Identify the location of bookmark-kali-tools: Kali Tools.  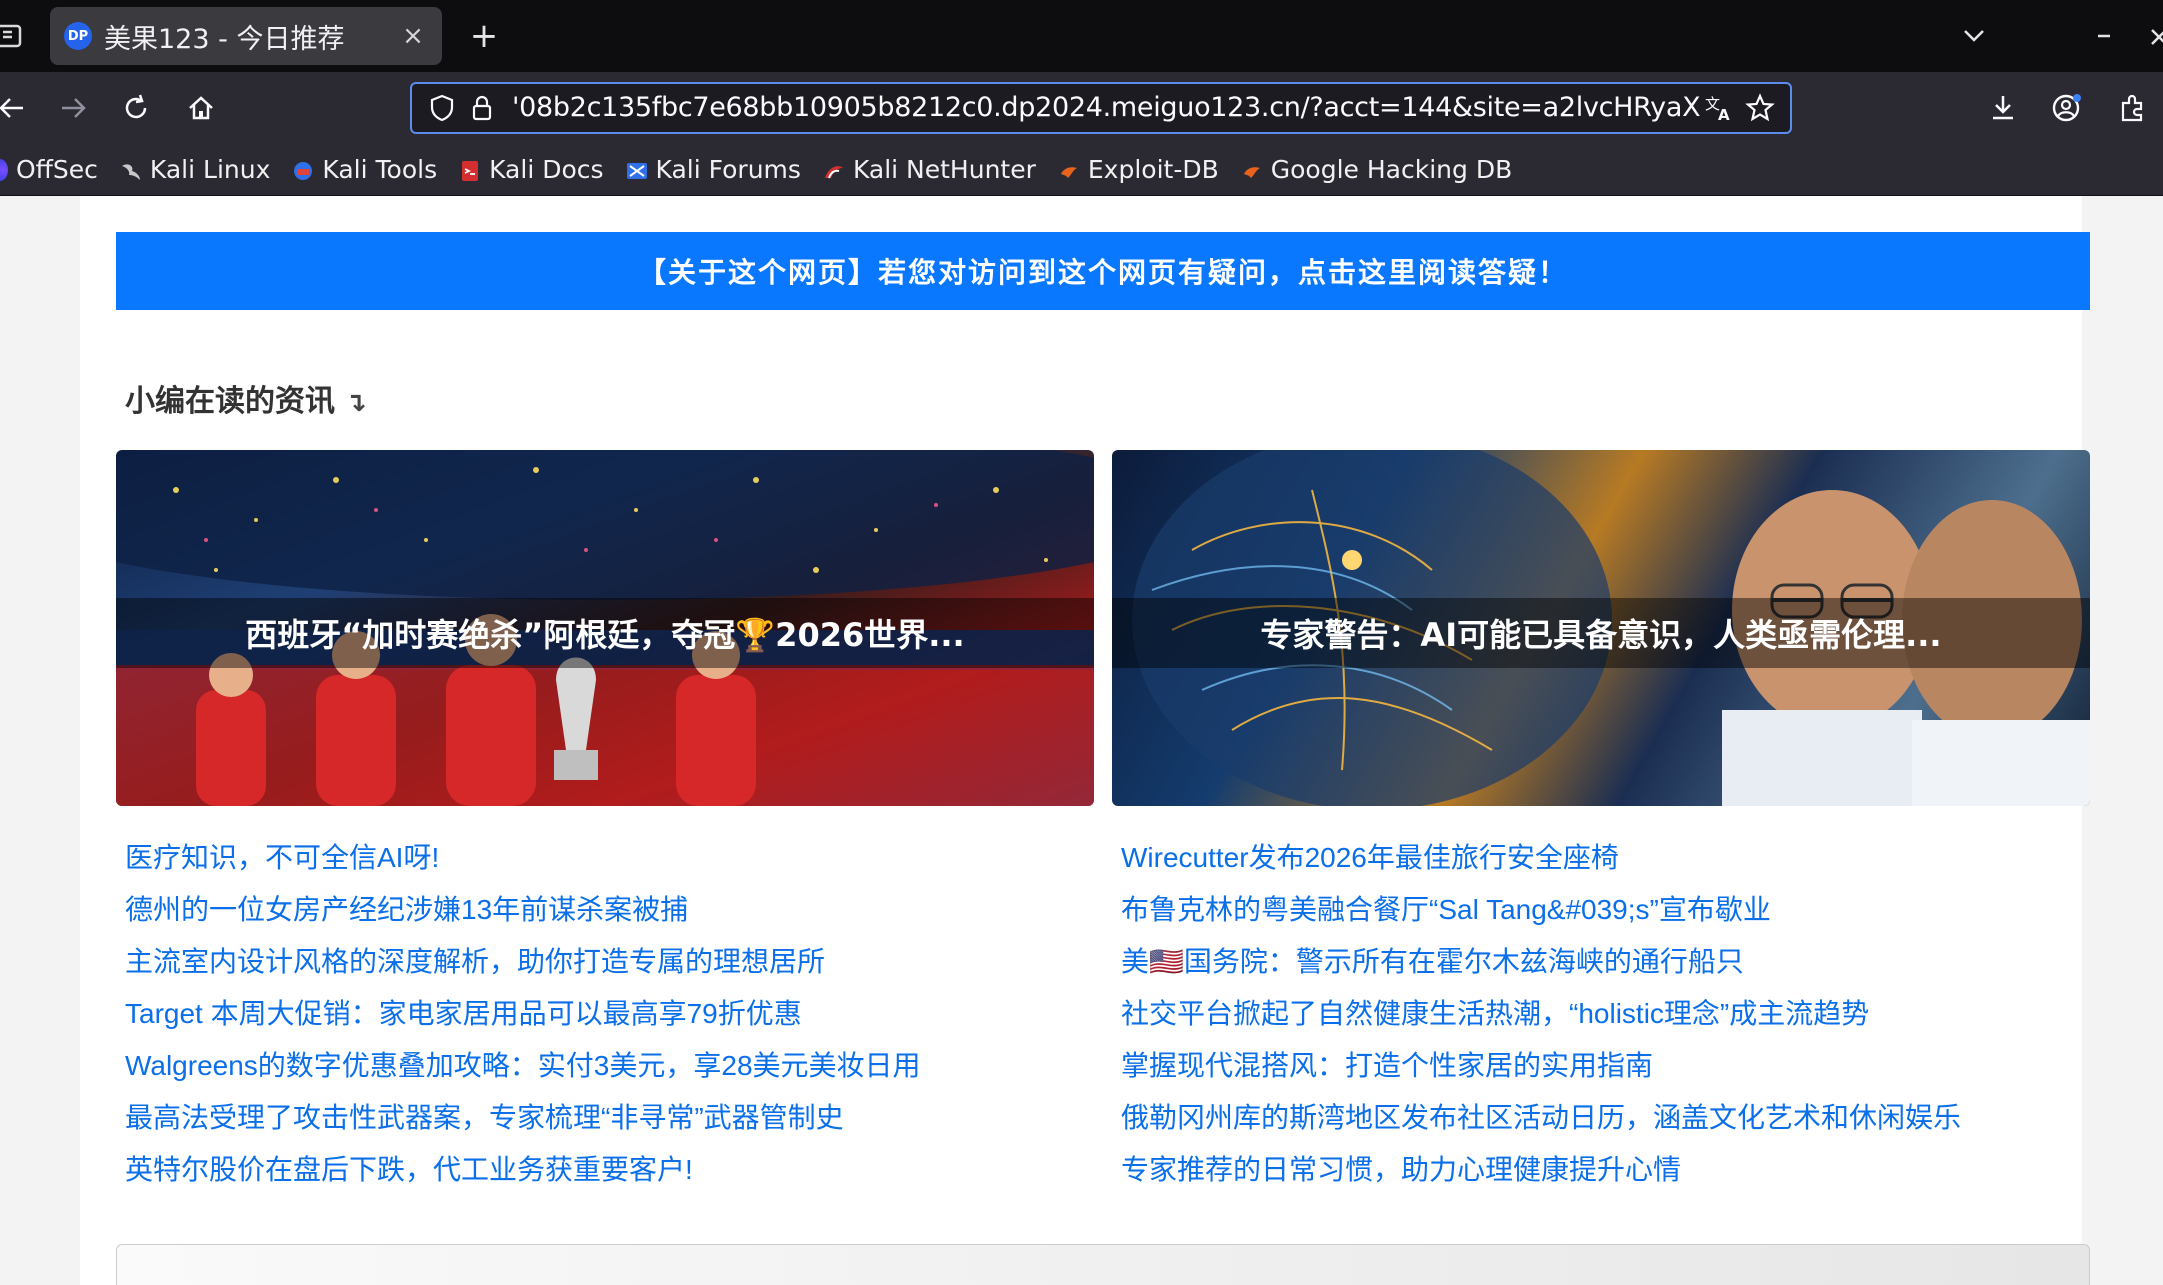
(364, 170).